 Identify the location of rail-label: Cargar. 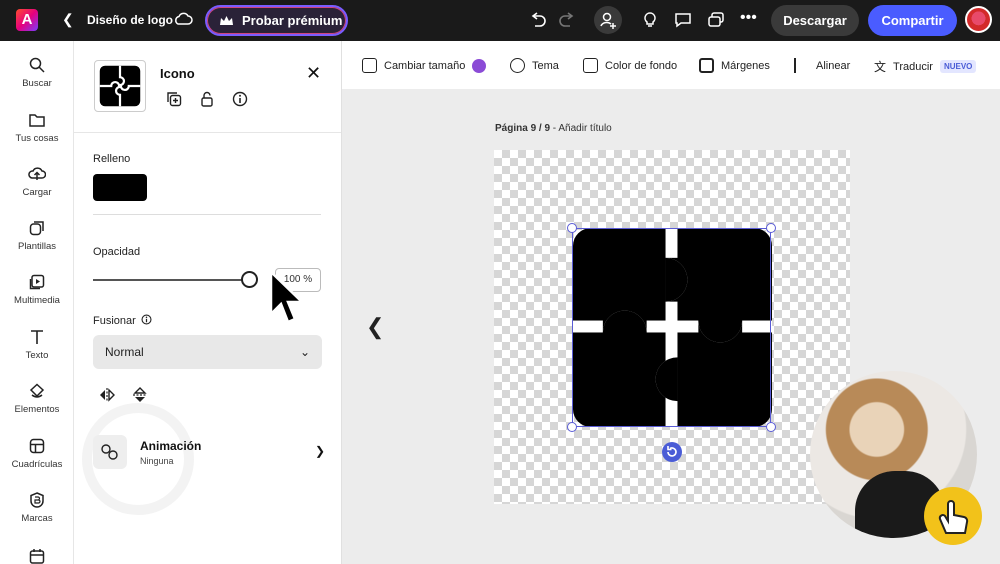
(37, 192).